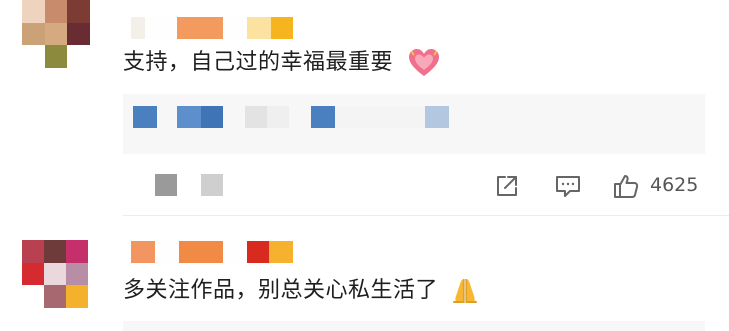 This screenshot has height=331, width=729. I want to click on share-icon, so click(507, 186).